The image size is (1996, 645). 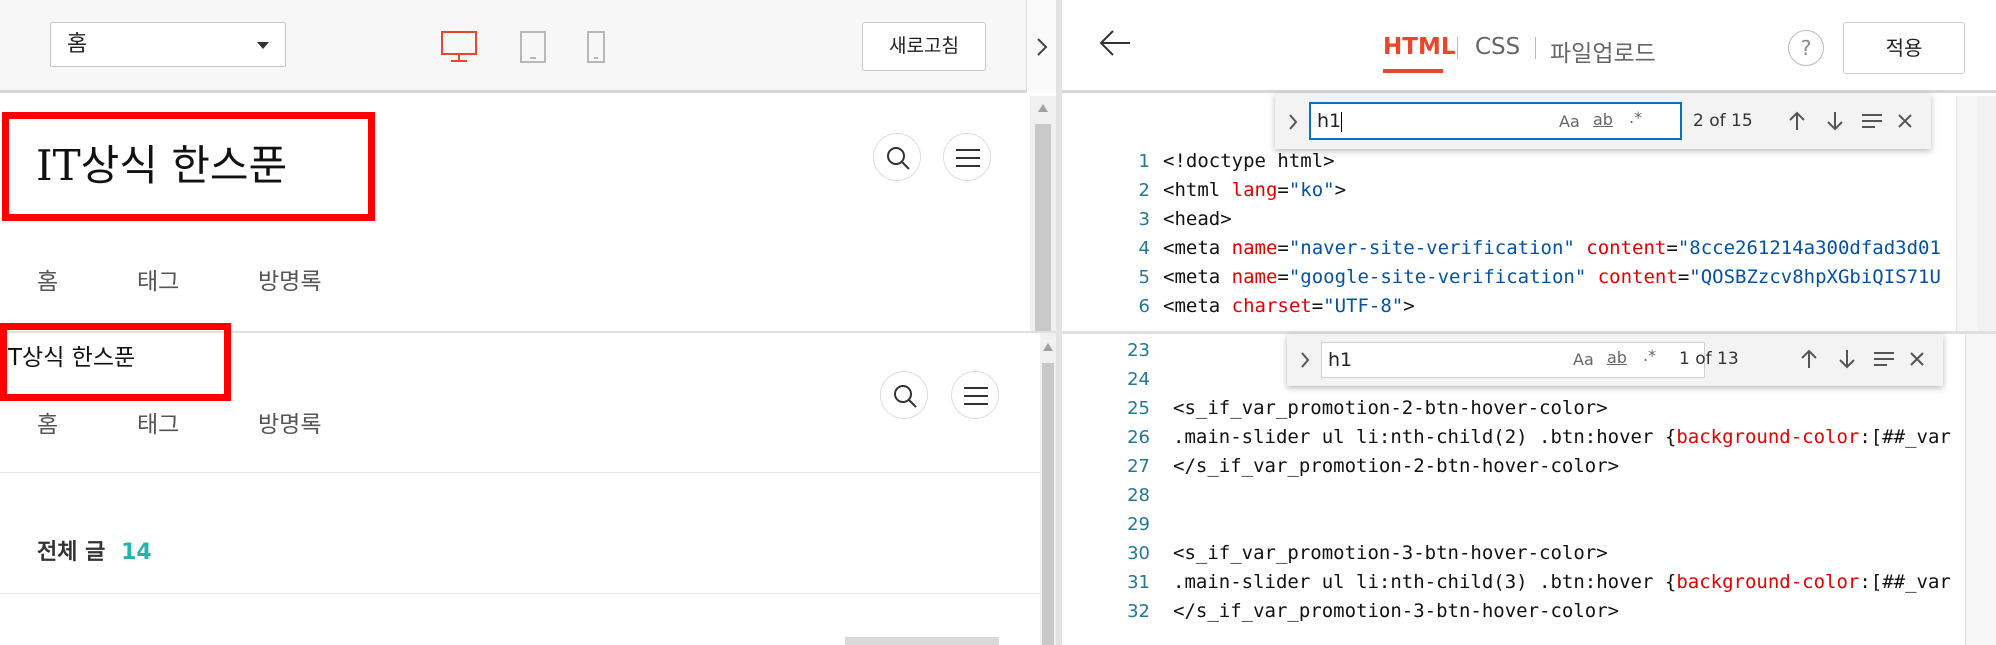 I want to click on tab-separator, so click(x=1457, y=48).